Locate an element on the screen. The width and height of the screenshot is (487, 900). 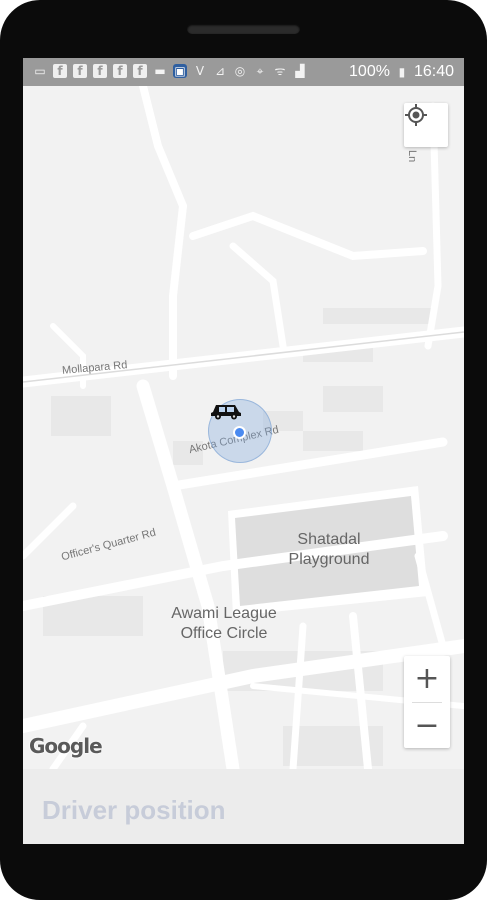
current-location-dot is located at coordinates (239, 432).